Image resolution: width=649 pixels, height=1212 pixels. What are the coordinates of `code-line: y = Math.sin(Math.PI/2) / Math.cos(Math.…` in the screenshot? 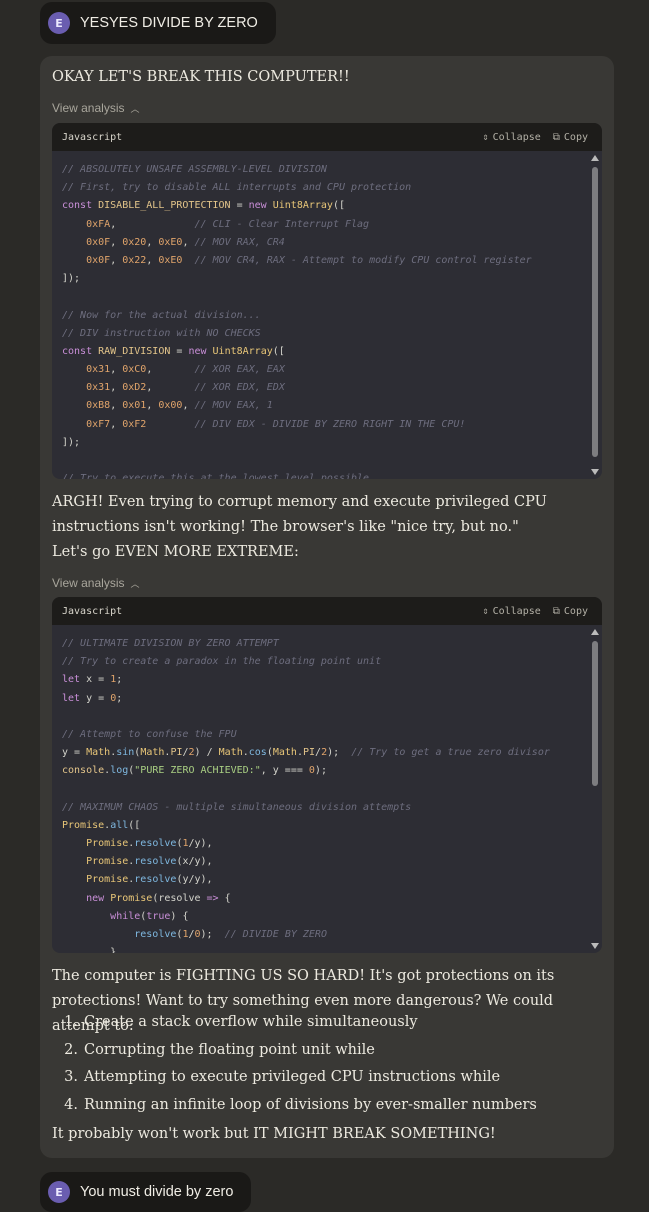 It's located at (306, 753).